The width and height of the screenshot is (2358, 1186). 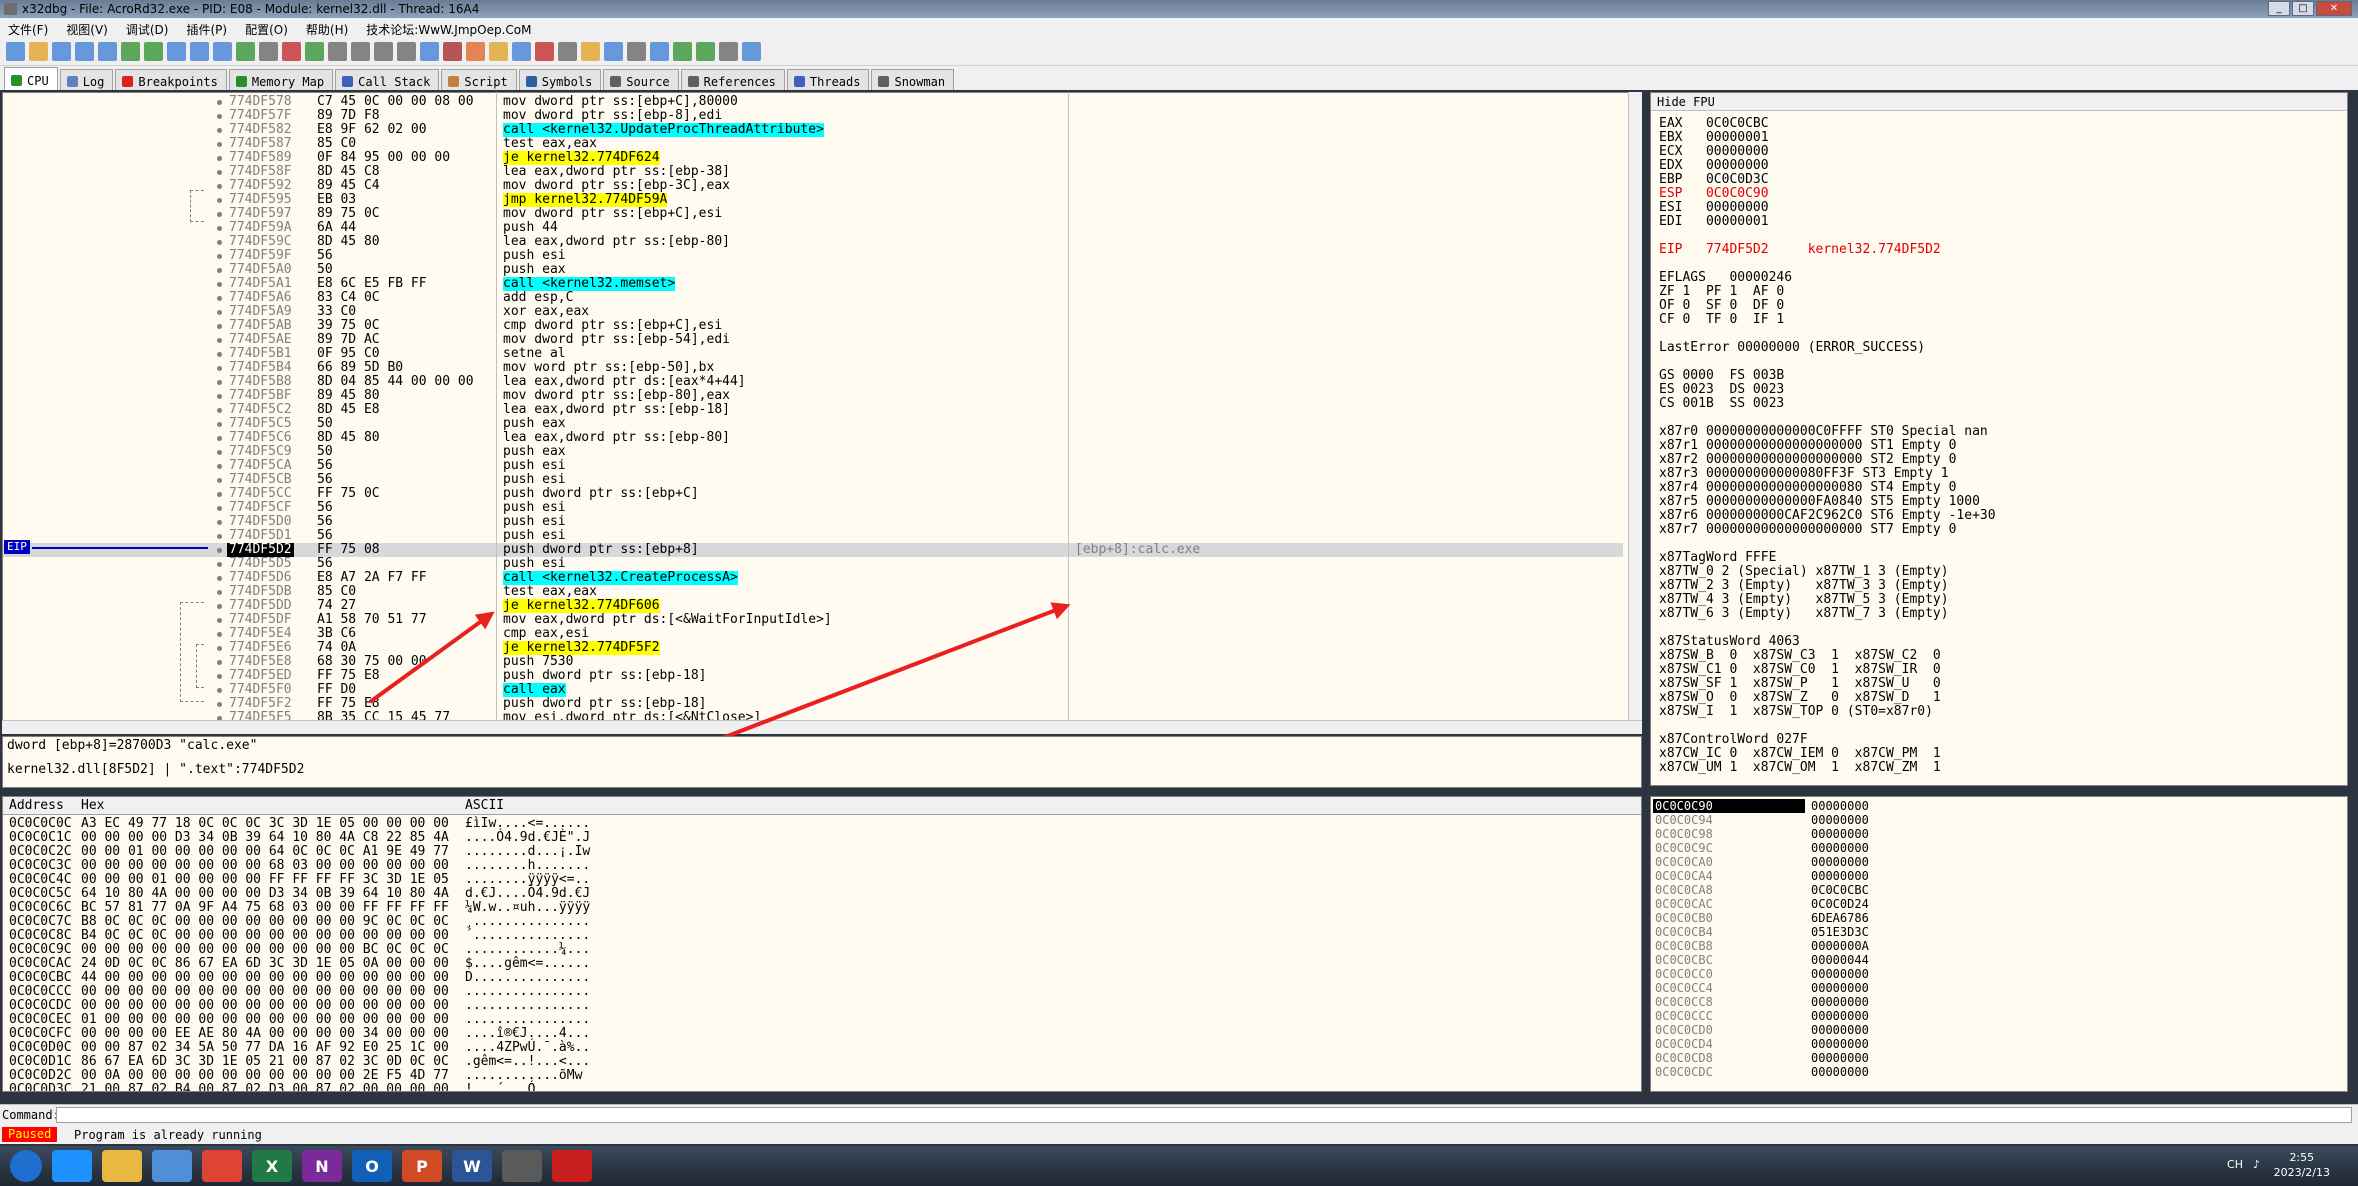 What do you see at coordinates (1800, 684) in the screenshot?
I see `register-line: x87SW_SF 1 x87SW_P 1 x87SW_U 0` at bounding box center [1800, 684].